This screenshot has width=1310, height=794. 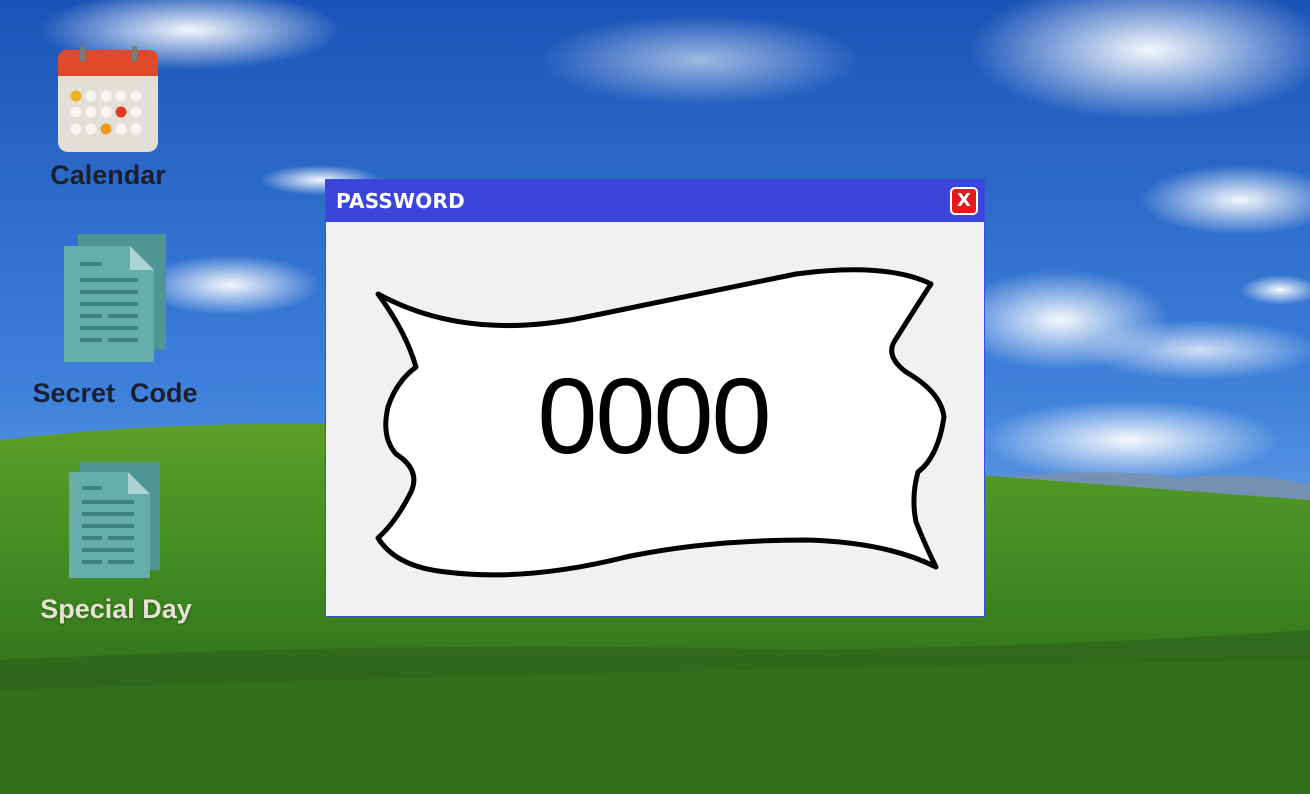 I want to click on desktop-icon-secret-code: Secret Code, so click(x=115, y=320).